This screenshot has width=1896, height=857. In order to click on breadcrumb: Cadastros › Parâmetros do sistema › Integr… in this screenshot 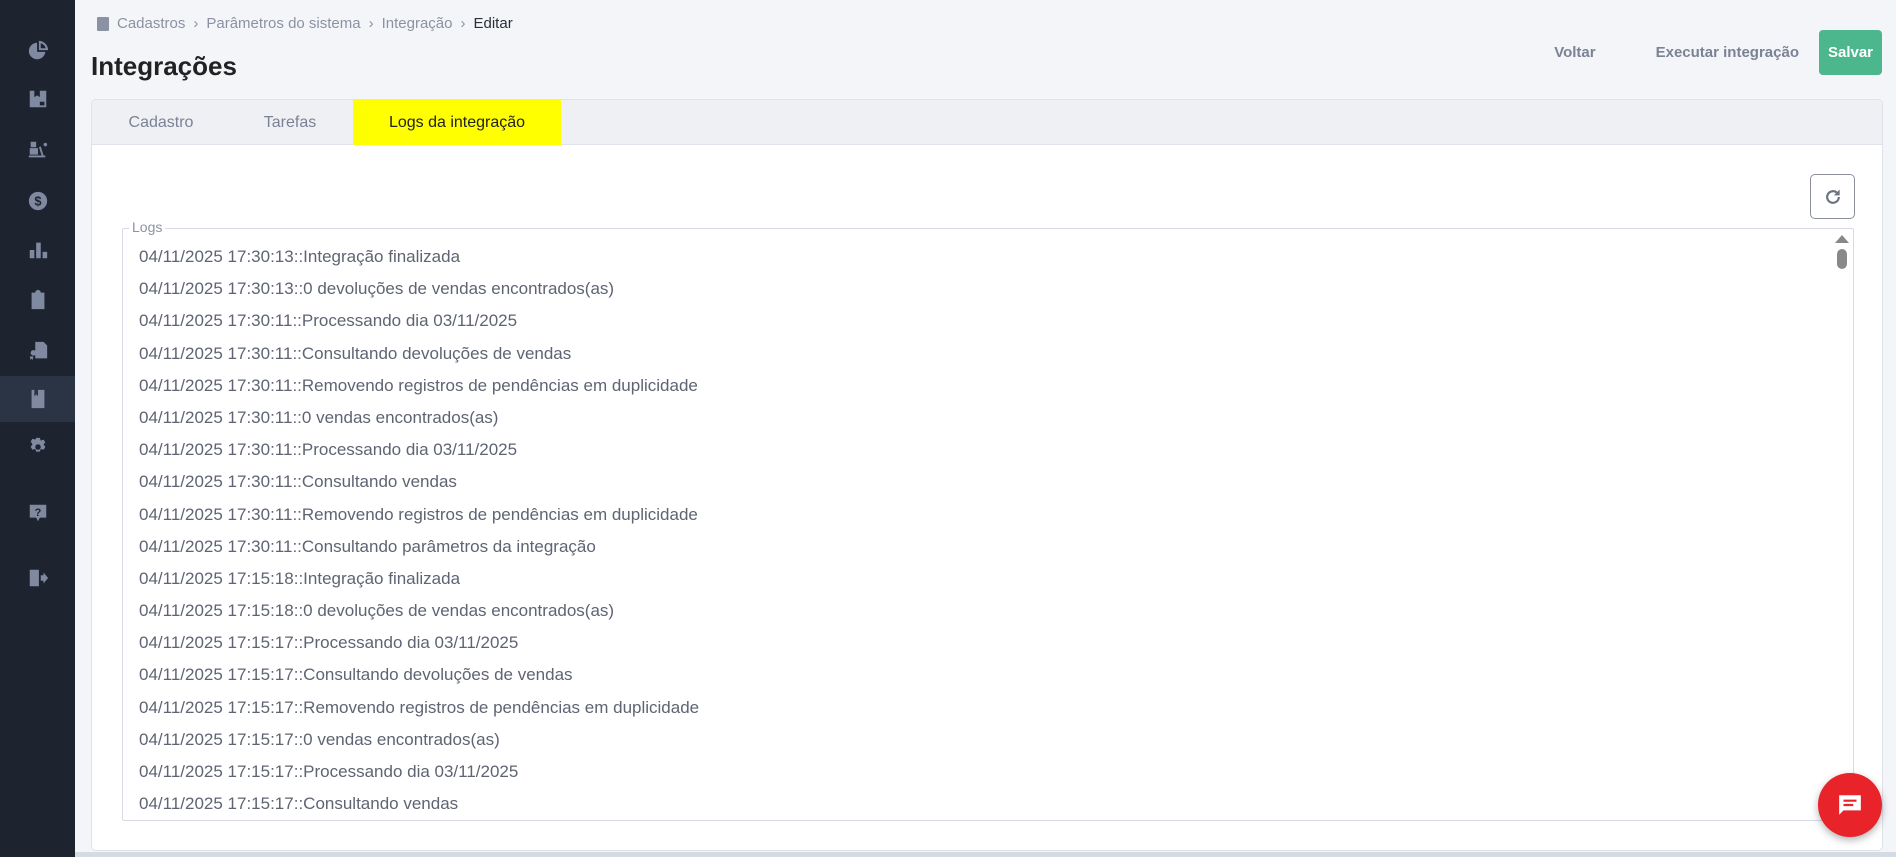, I will do `click(305, 23)`.